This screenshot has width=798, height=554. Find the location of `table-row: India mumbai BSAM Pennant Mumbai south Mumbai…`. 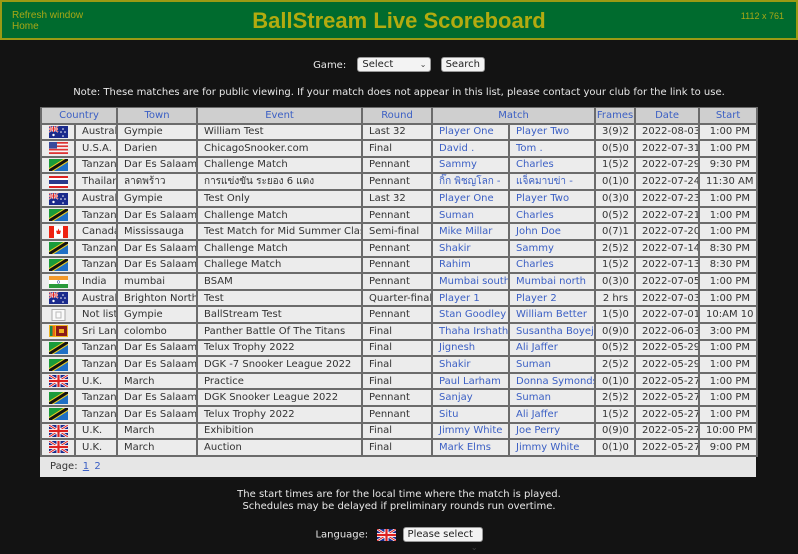

table-row: India mumbai BSAM Pennant Mumbai south Mumbai… is located at coordinates (399, 281).